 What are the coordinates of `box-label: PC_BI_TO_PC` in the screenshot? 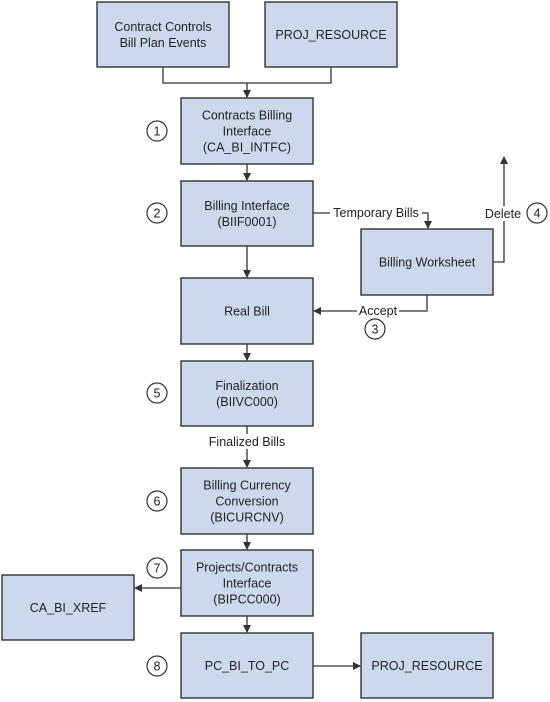 It's located at (247, 666).